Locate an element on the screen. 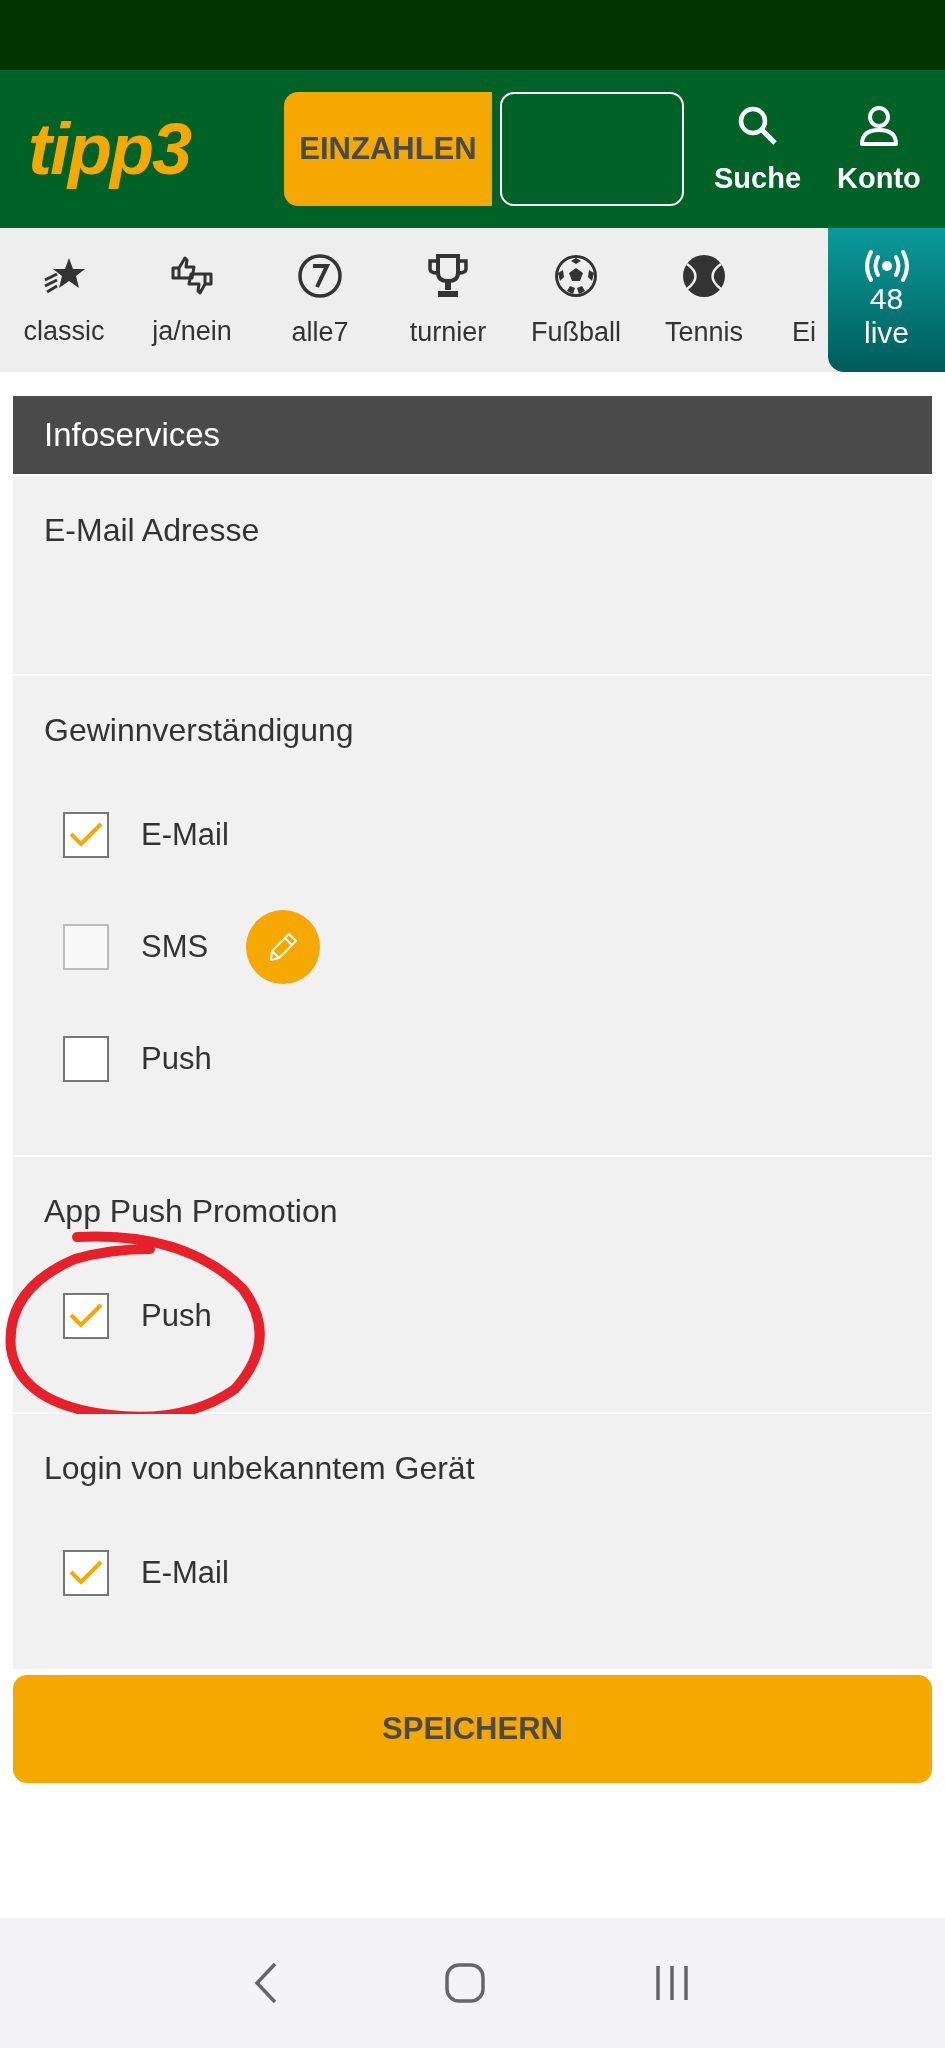 The height and width of the screenshot is (2048, 945). account-button: Konto is located at coordinates (879, 149).